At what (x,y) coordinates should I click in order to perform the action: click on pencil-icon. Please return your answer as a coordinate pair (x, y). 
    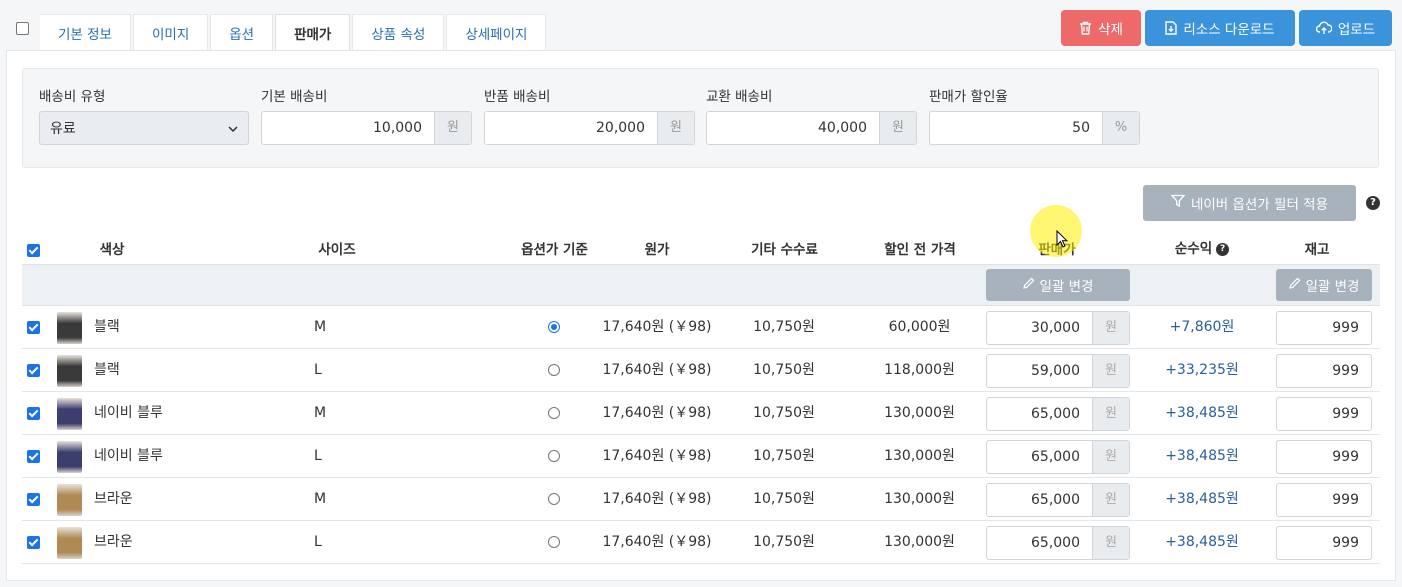
    Looking at the image, I should click on (1028, 285).